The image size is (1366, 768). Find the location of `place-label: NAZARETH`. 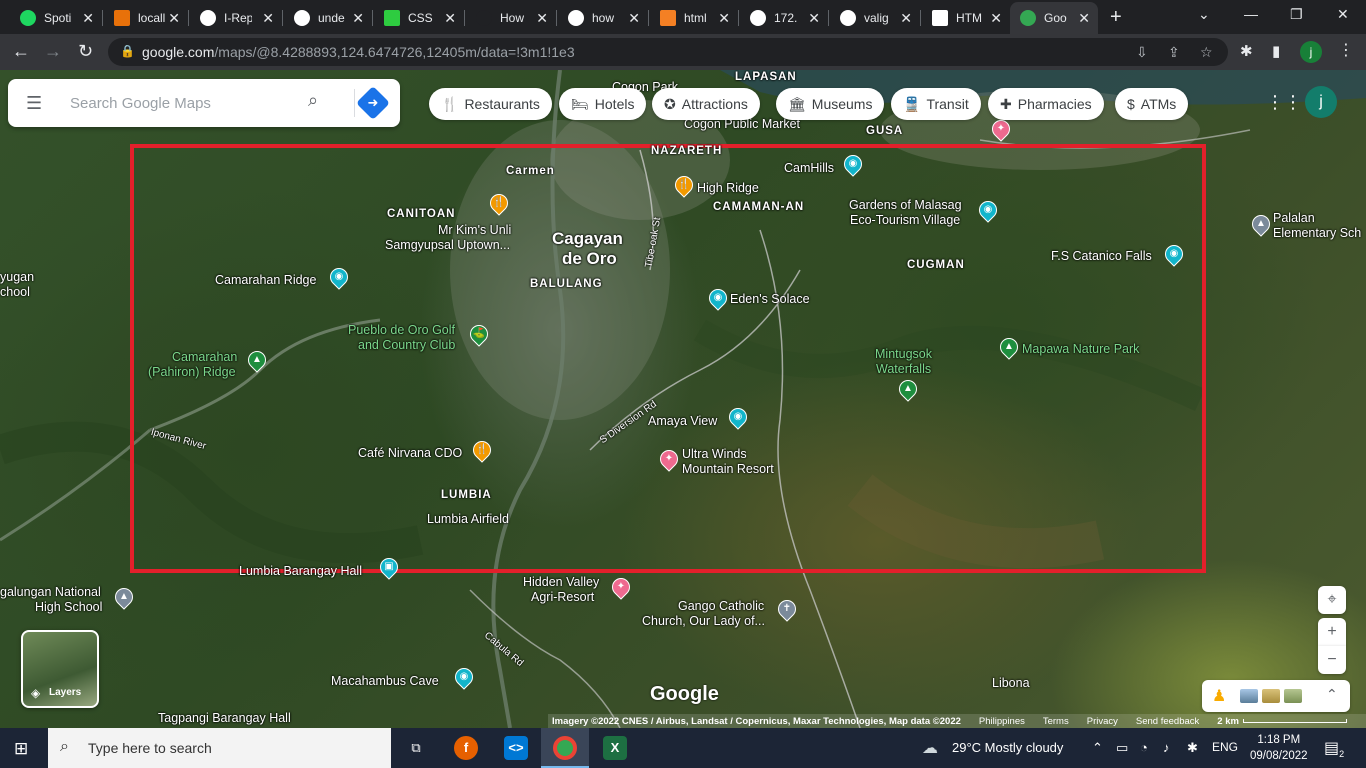

place-label: NAZARETH is located at coordinates (686, 151).